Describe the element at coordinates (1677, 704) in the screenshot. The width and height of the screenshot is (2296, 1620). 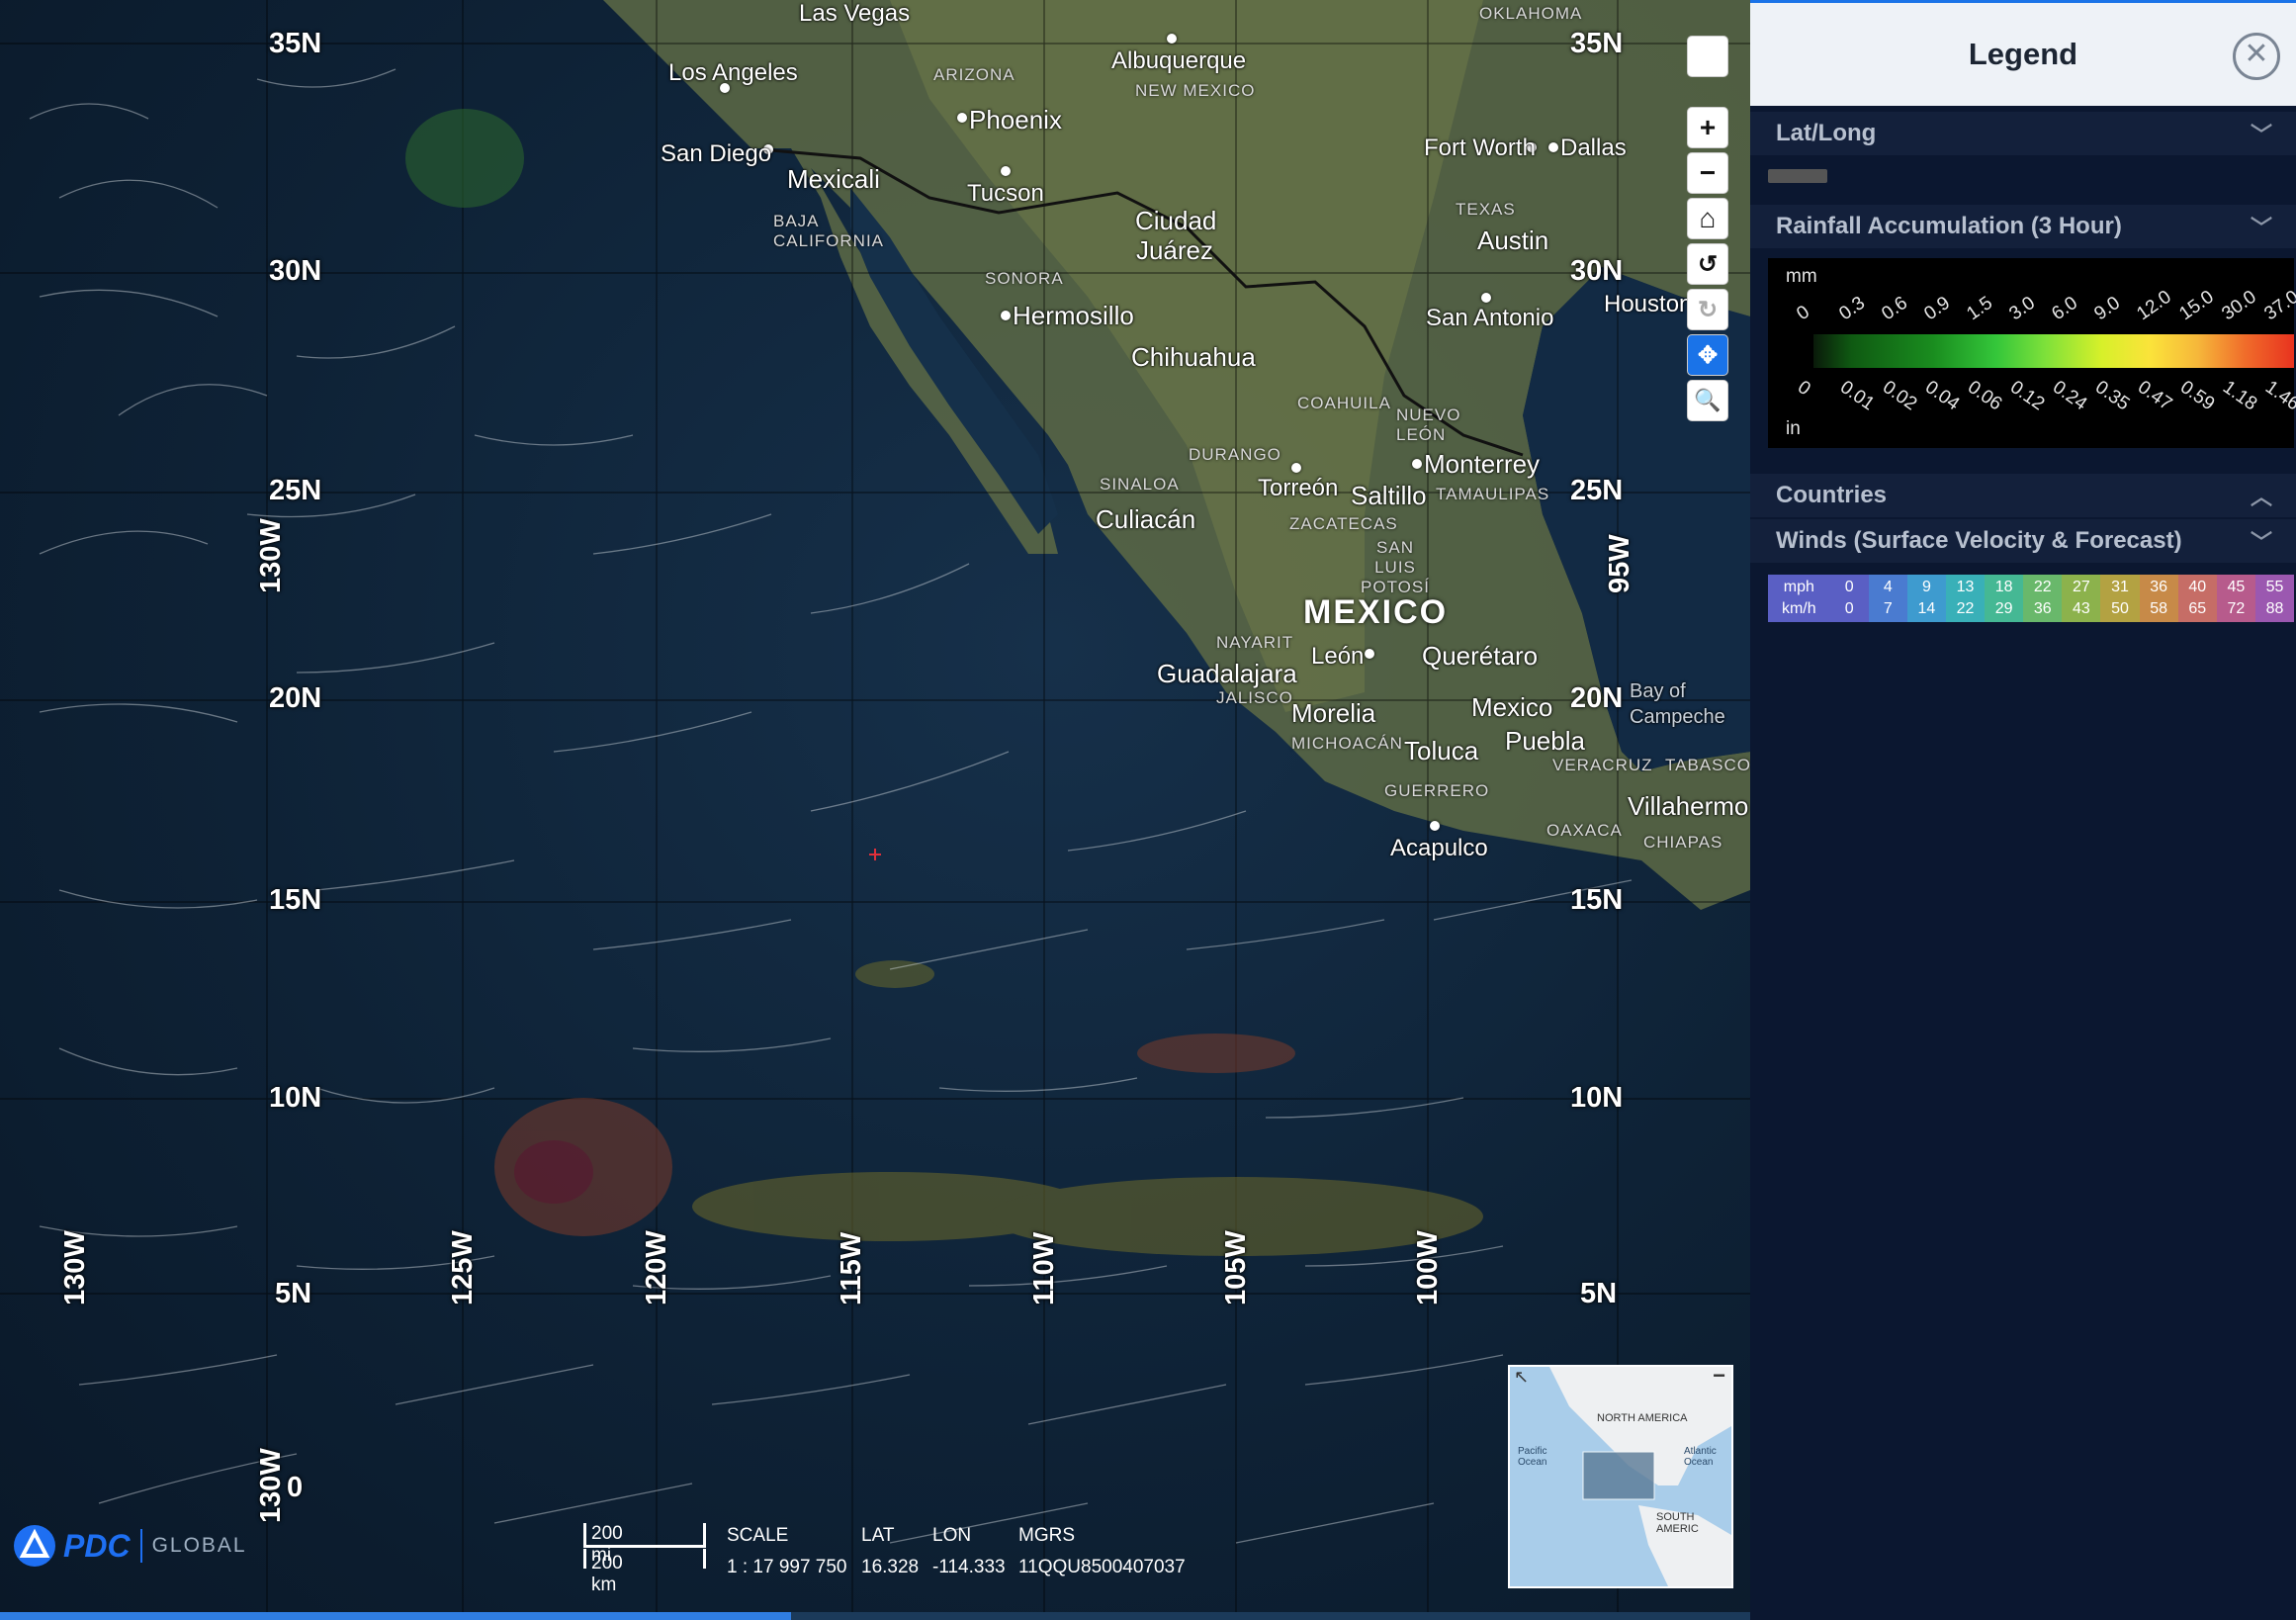
I see `water-label: Bay of Campeche` at that location.